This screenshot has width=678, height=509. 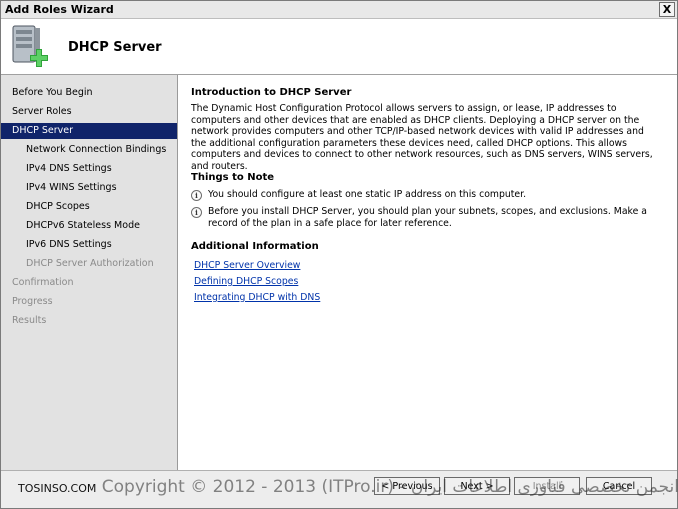 What do you see at coordinates (547, 486) in the screenshot?
I see `install-button: Install` at bounding box center [547, 486].